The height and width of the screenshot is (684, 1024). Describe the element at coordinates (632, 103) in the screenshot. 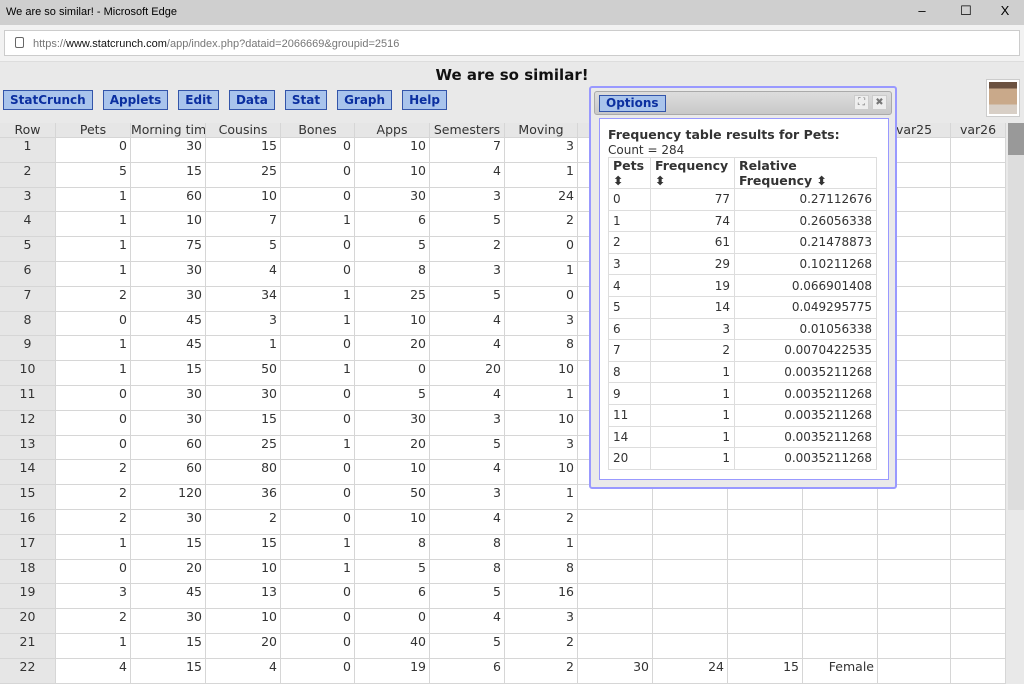

I see `options-button: Options` at that location.